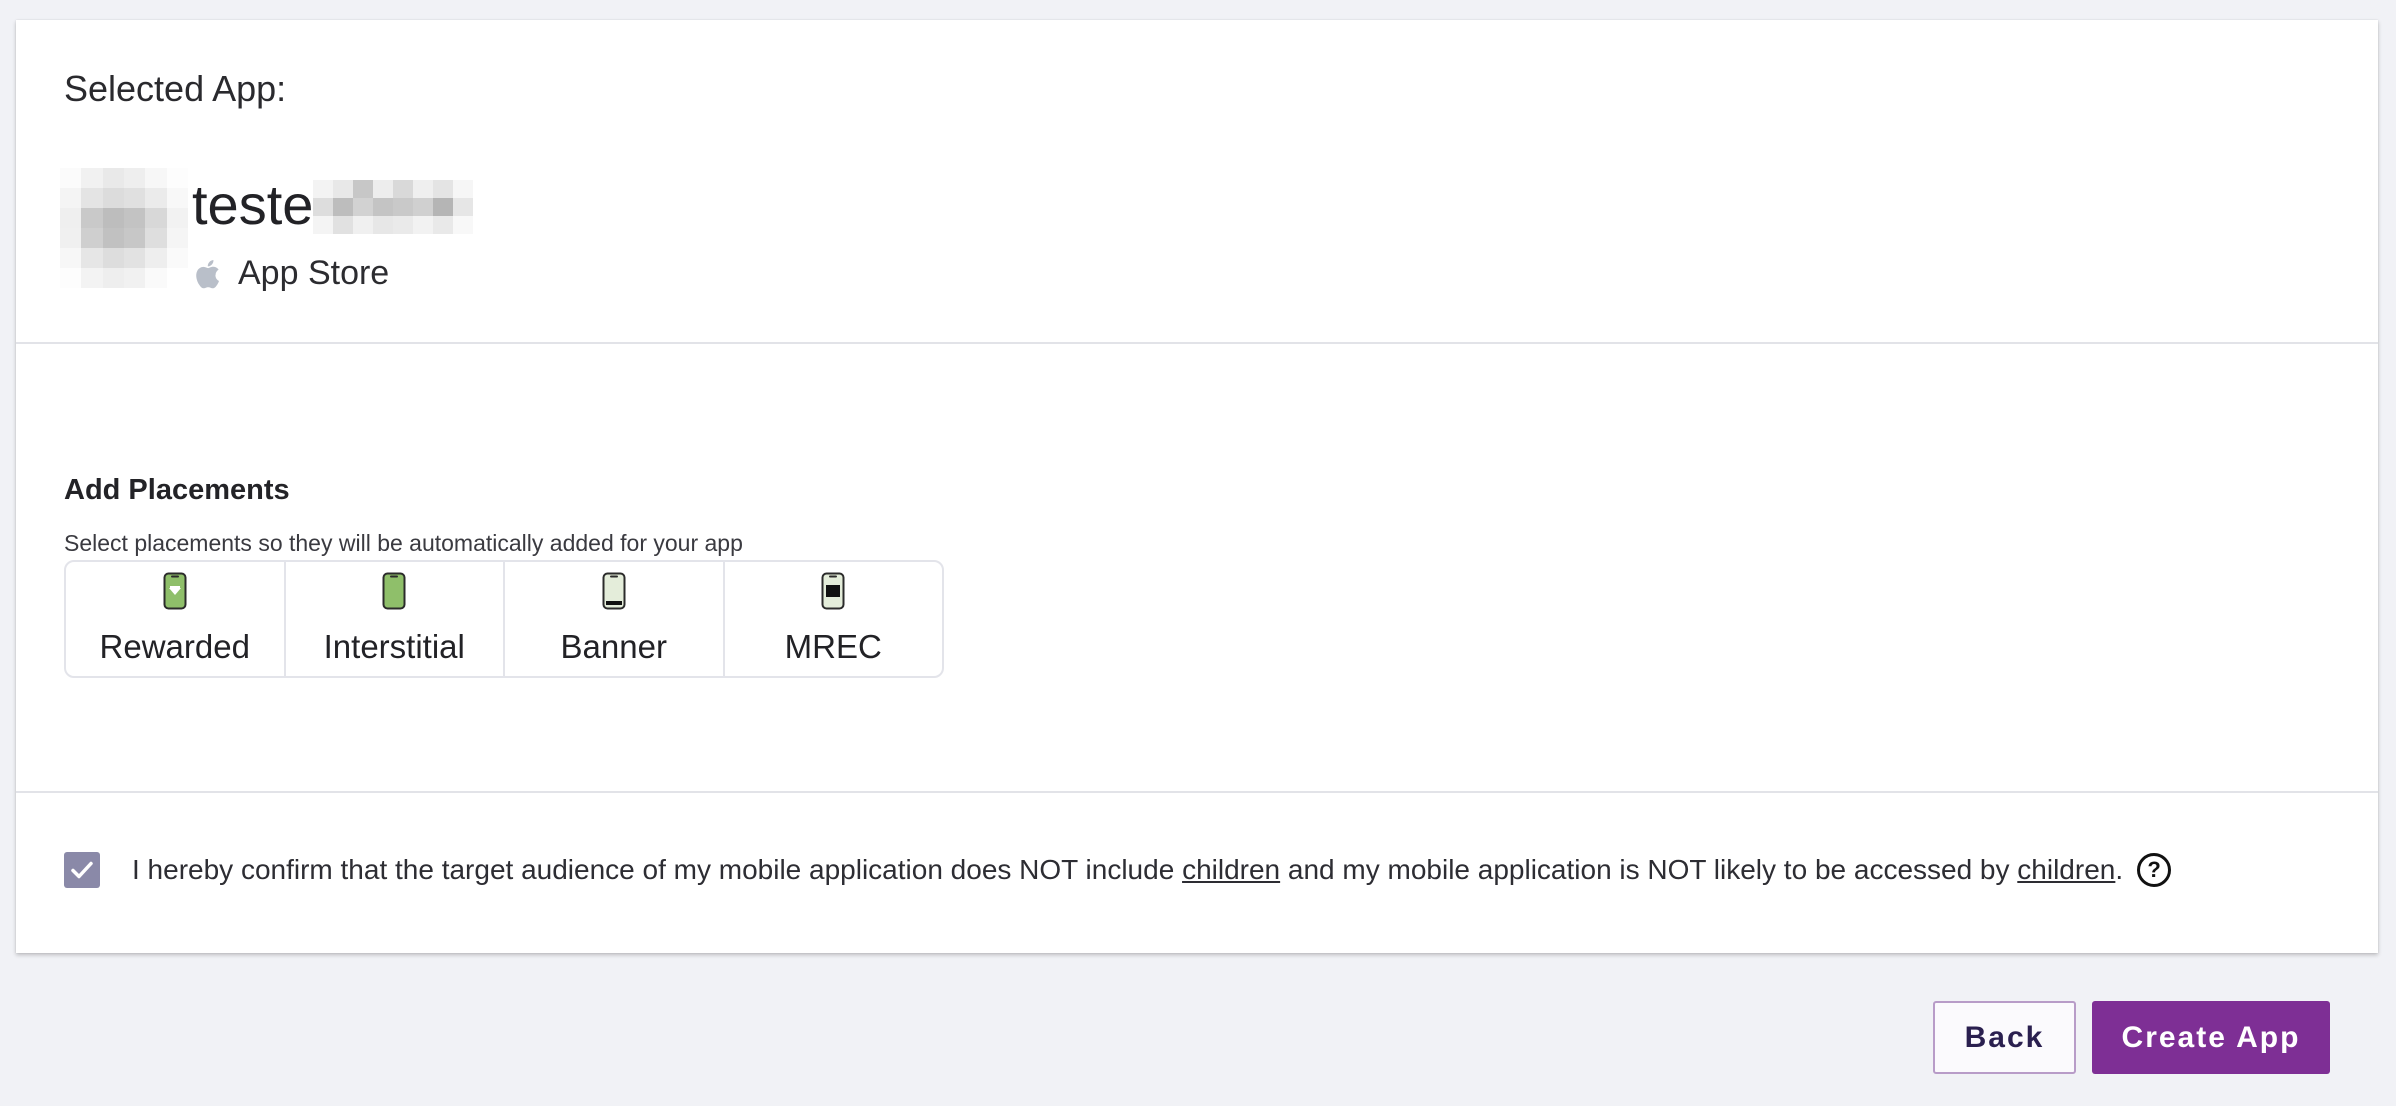 This screenshot has width=2396, height=1106. I want to click on placements-selector: Rewarded Interstitial Banner MREC, so click(504, 619).